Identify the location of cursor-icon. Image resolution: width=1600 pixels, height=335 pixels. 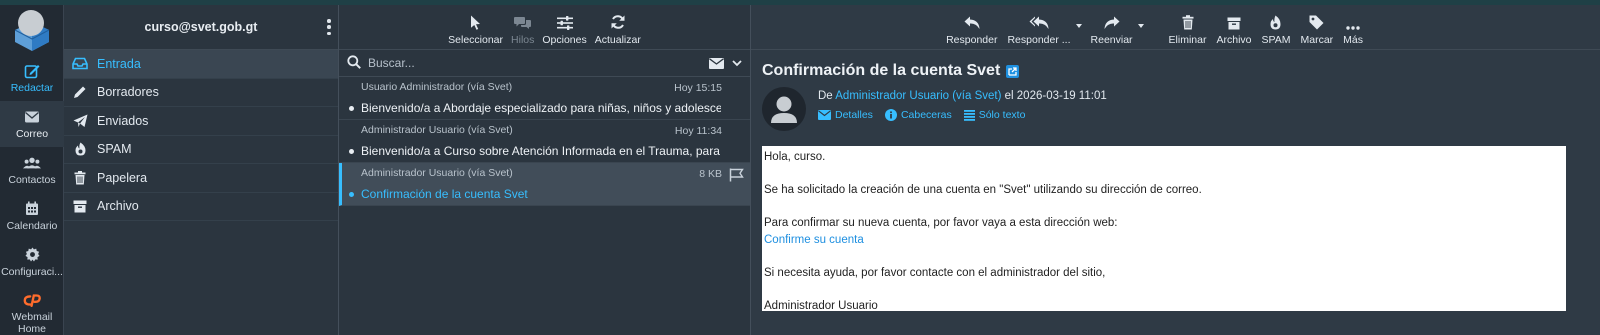
(475, 21).